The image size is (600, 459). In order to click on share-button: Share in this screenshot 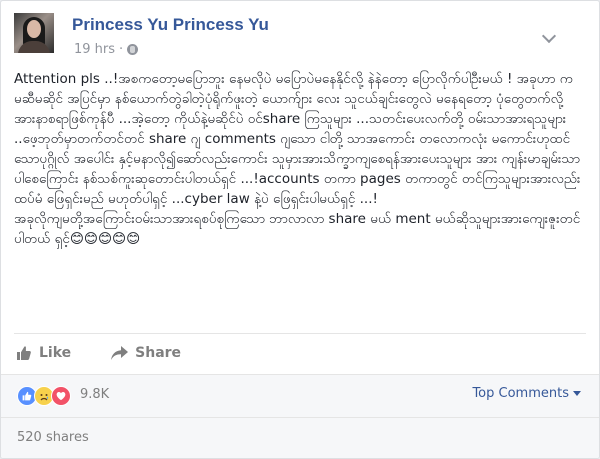, I will do `click(146, 353)`.